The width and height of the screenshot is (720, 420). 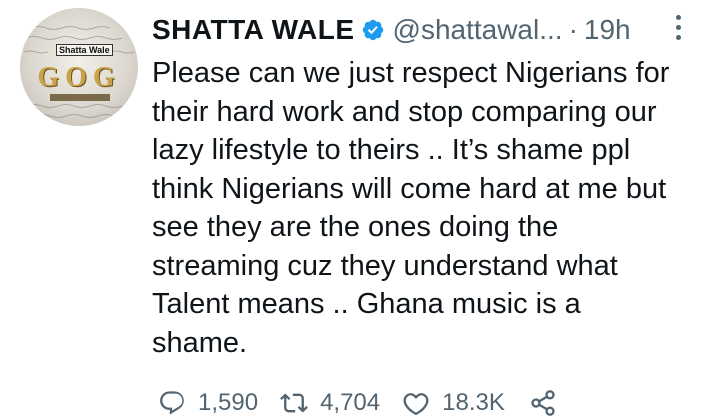 What do you see at coordinates (84, 50) in the screenshot?
I see `avatar-badge-text: Shatta Wale` at bounding box center [84, 50].